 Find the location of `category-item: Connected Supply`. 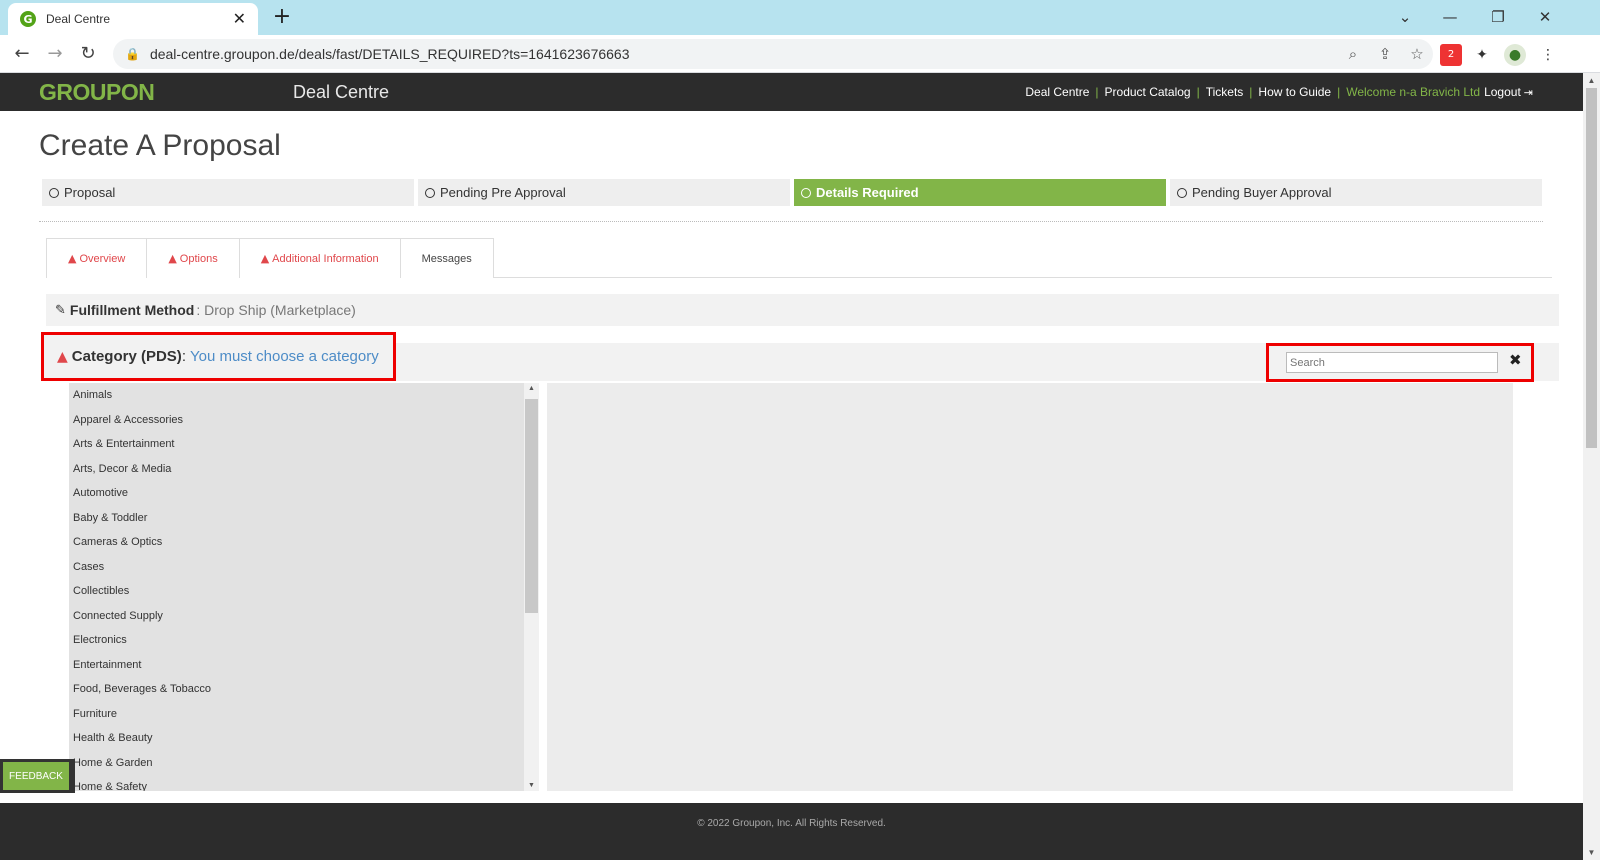

category-item: Connected Supply is located at coordinates (304, 616).